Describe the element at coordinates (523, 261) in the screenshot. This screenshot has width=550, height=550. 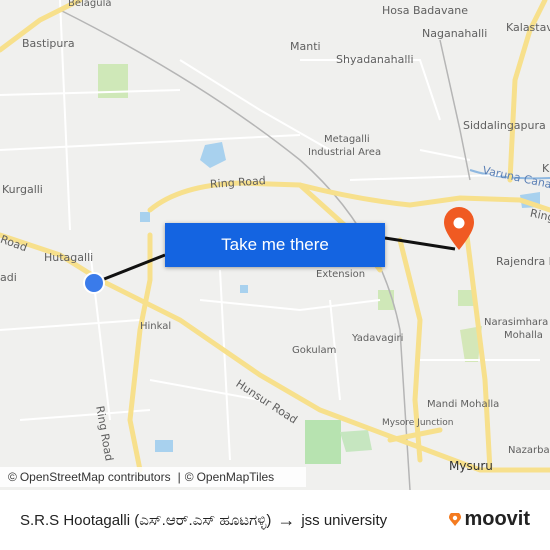
I see `map-label: Rajendra N` at that location.